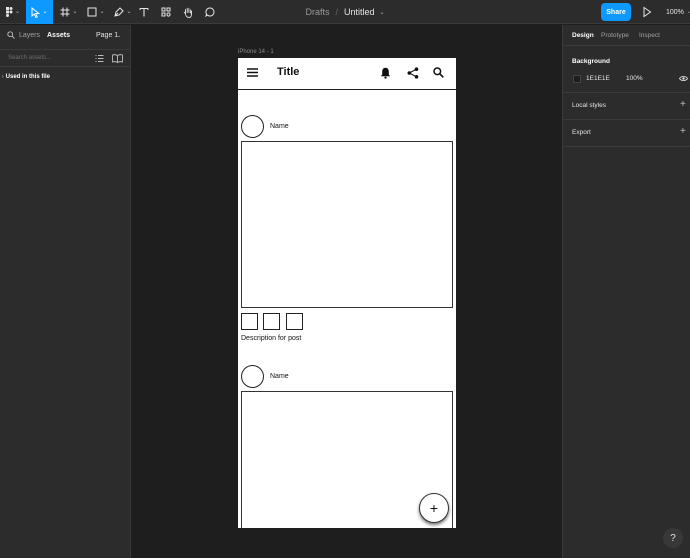 Image resolution: width=690 pixels, height=558 pixels. I want to click on cursor-icon, so click(36, 12).